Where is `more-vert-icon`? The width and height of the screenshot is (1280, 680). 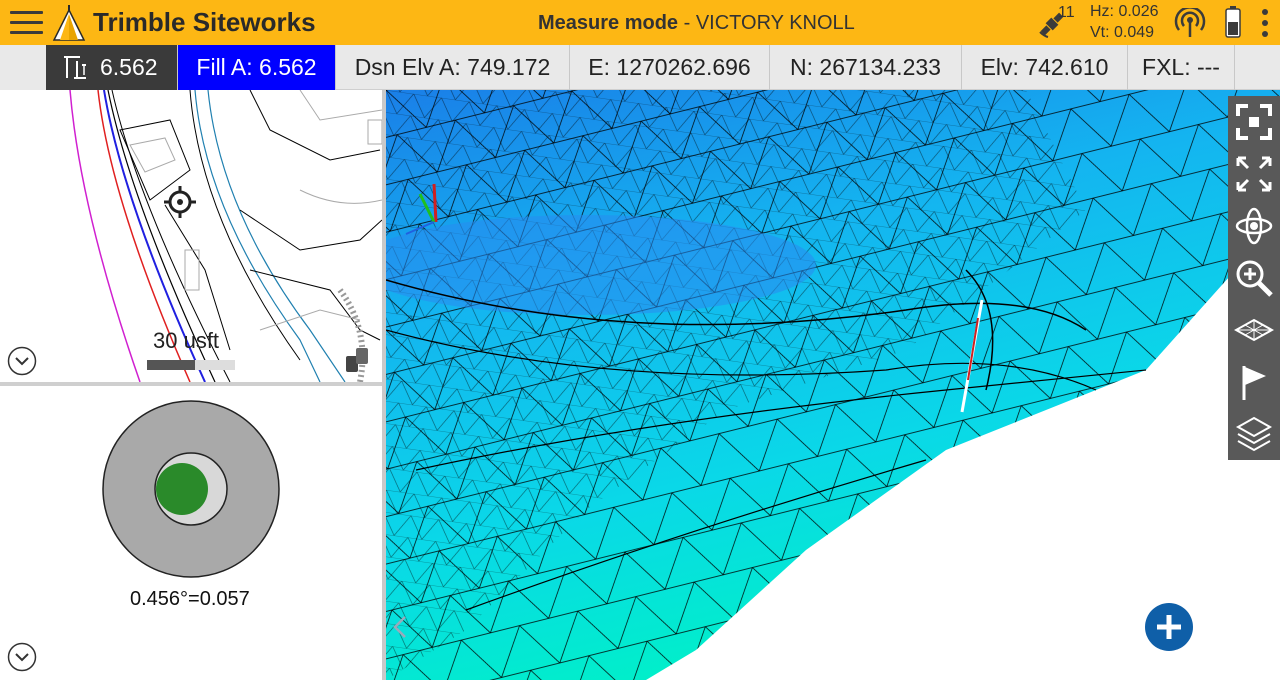 more-vert-icon is located at coordinates (1265, 23).